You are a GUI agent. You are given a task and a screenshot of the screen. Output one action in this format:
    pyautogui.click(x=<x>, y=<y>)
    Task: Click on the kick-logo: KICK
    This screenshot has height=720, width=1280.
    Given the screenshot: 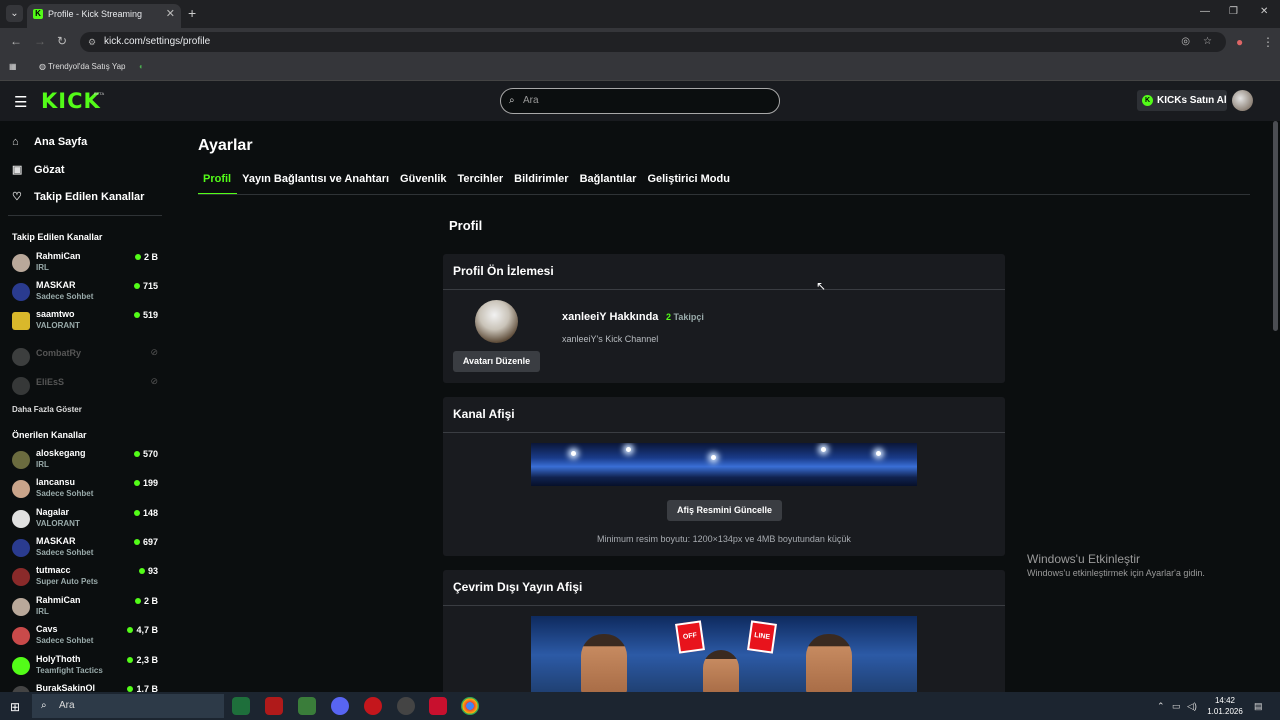 What is the action you would take?
    pyautogui.click(x=71, y=101)
    